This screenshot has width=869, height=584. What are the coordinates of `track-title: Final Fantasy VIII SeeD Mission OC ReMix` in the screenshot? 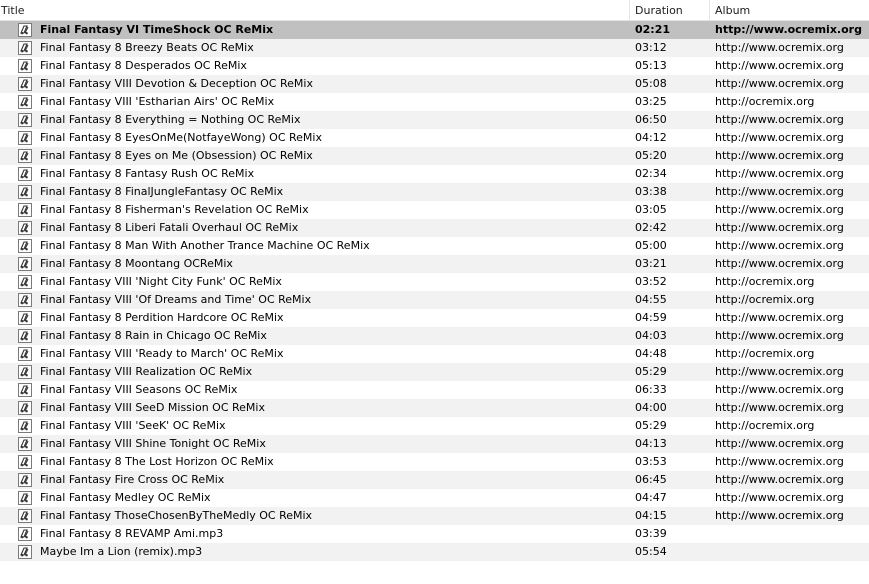 It's located at (152, 407).